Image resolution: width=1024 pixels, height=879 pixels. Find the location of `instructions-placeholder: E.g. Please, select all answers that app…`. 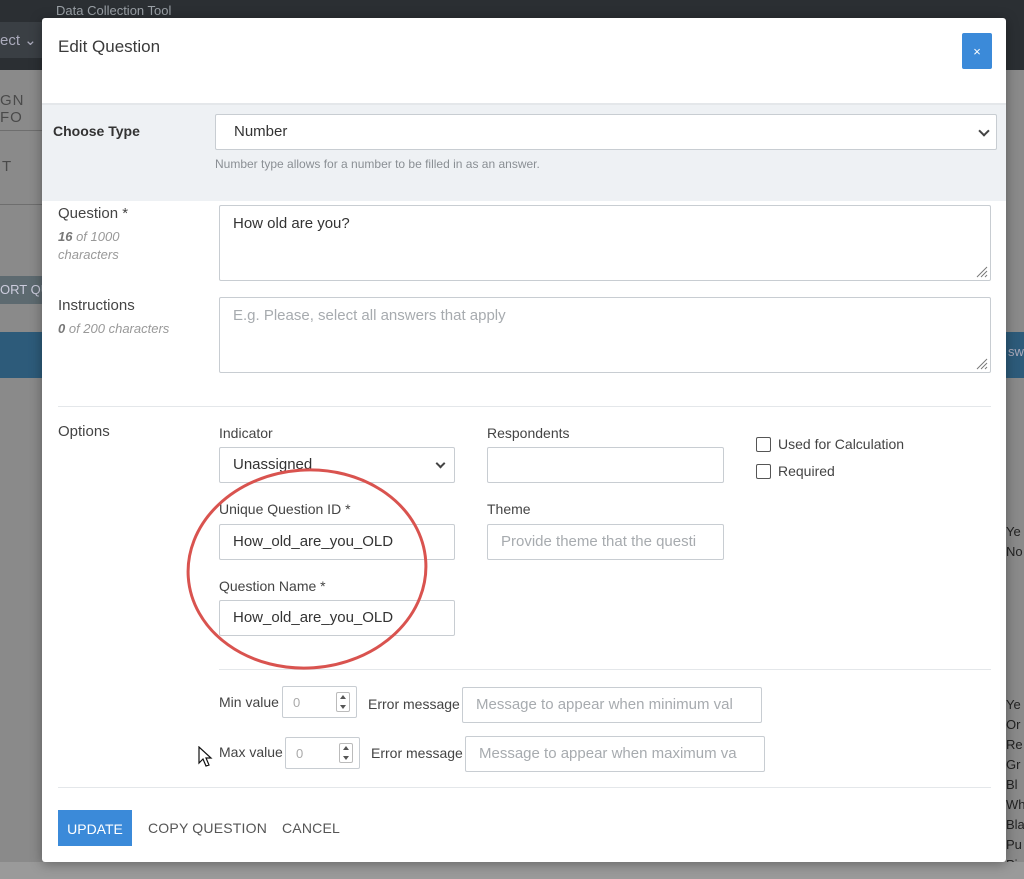

instructions-placeholder: E.g. Please, select all answers that app… is located at coordinates (369, 315).